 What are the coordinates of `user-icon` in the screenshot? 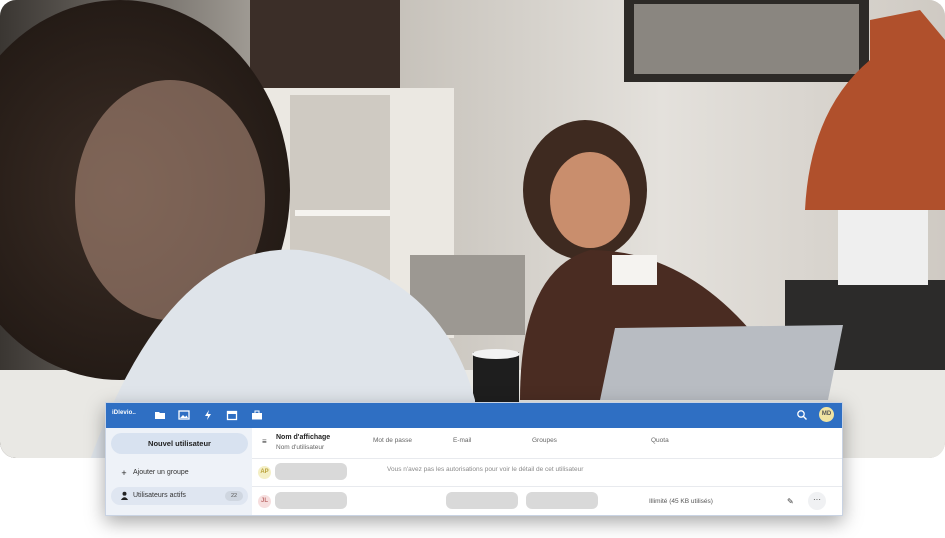 It's located at (124, 496).